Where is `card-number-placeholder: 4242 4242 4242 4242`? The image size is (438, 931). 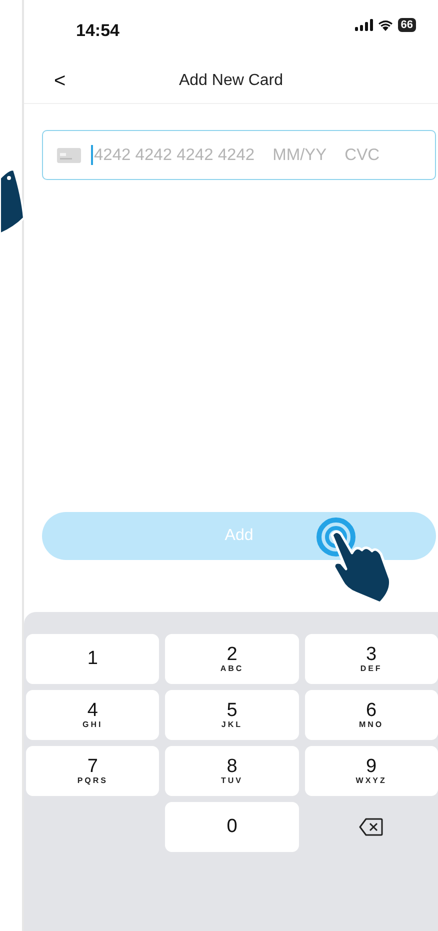 card-number-placeholder: 4242 4242 4242 4242 is located at coordinates (174, 155).